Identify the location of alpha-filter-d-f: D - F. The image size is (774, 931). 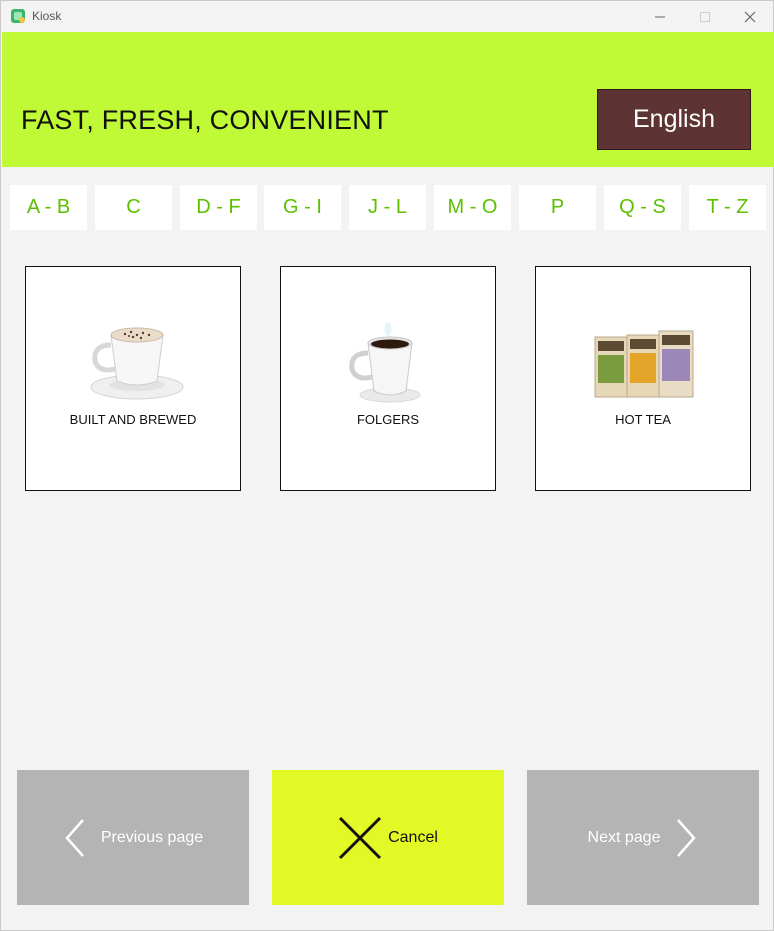
(218, 207).